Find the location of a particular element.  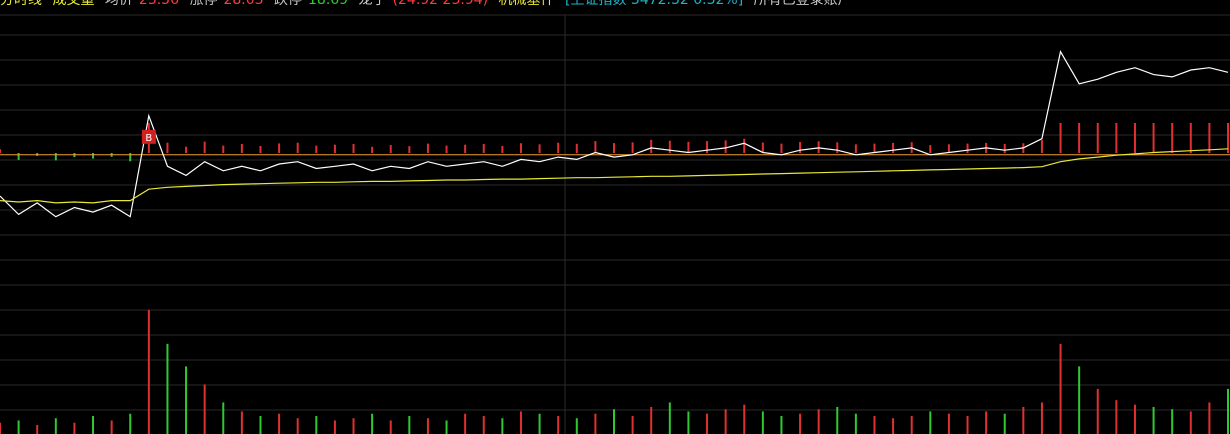

marker-layer: B is located at coordinates (148, 136).